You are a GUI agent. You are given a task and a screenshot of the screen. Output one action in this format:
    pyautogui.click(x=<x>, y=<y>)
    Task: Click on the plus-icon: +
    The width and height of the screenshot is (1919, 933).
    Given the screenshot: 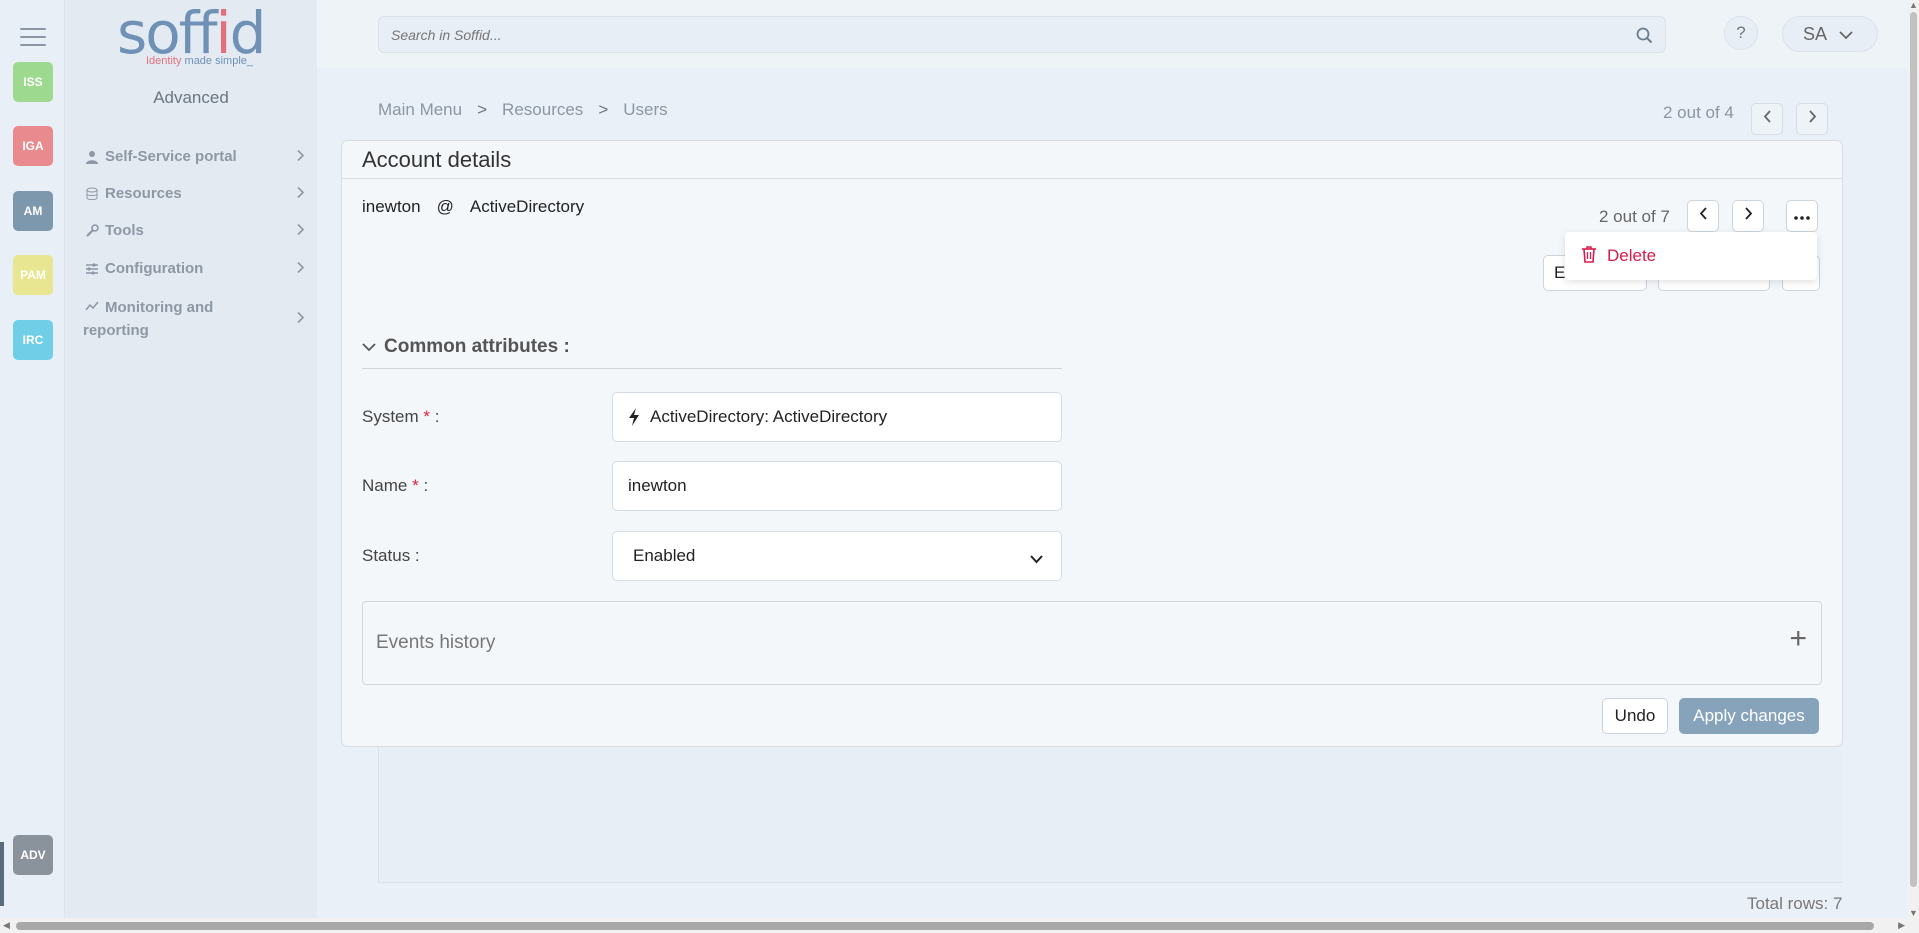 What is the action you would take?
    pyautogui.click(x=1798, y=639)
    